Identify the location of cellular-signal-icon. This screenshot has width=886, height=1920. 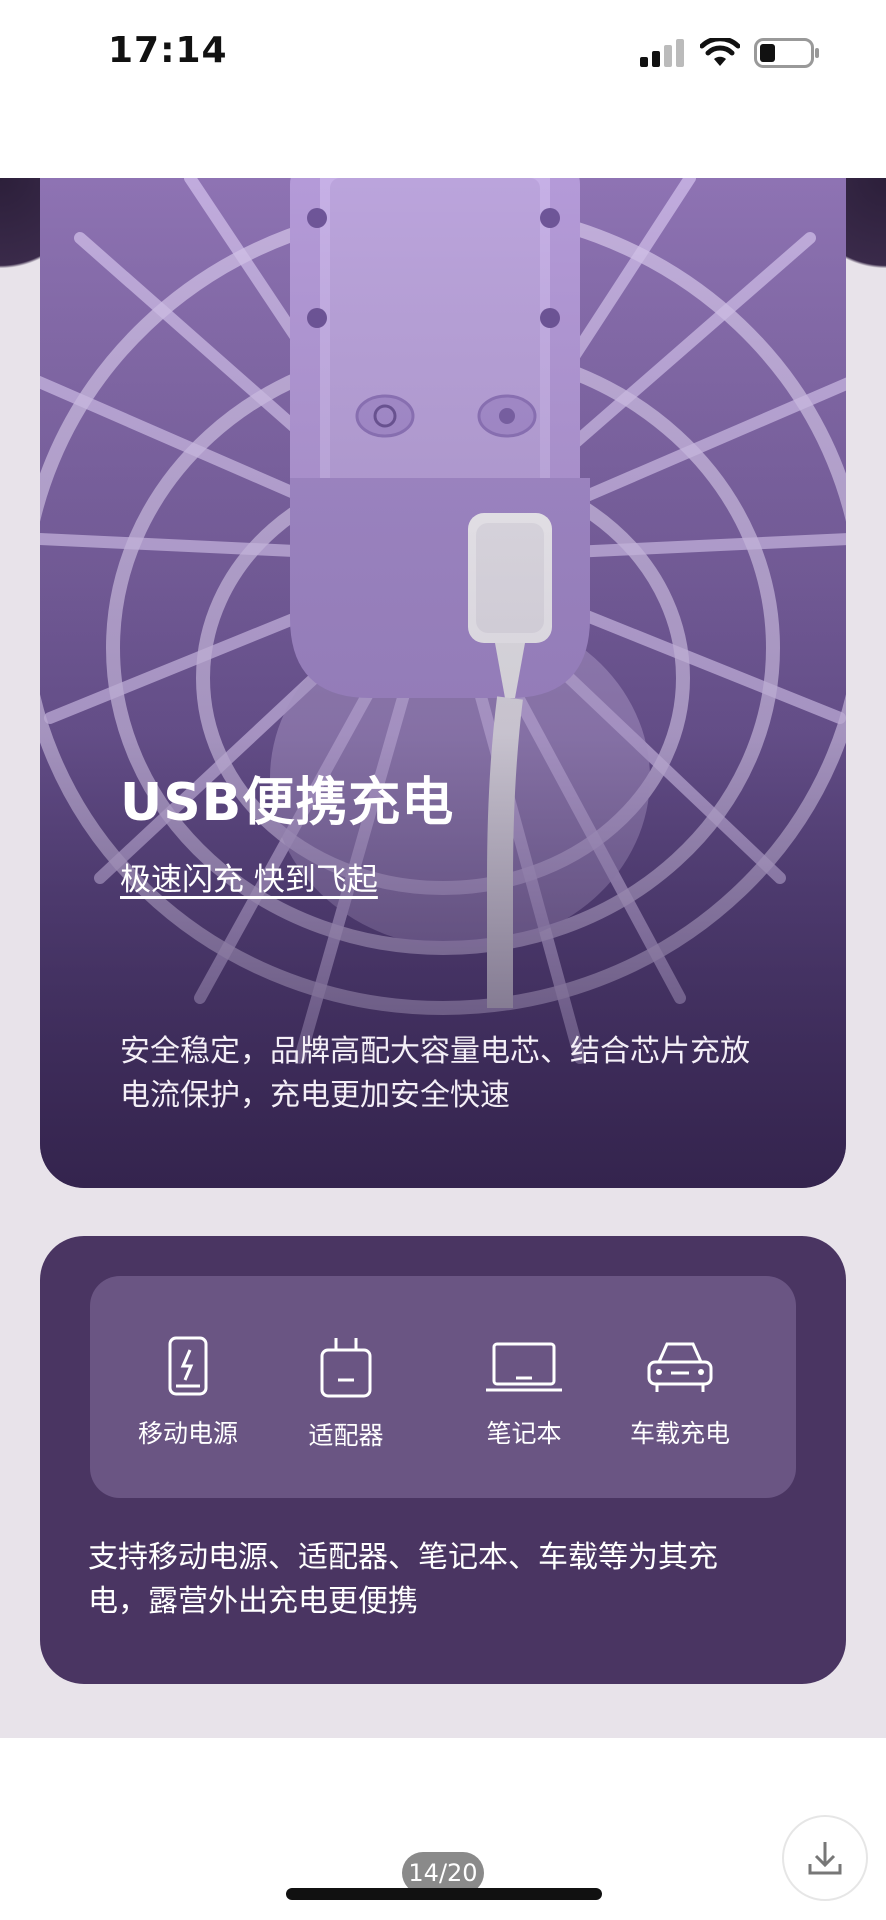
(662, 53).